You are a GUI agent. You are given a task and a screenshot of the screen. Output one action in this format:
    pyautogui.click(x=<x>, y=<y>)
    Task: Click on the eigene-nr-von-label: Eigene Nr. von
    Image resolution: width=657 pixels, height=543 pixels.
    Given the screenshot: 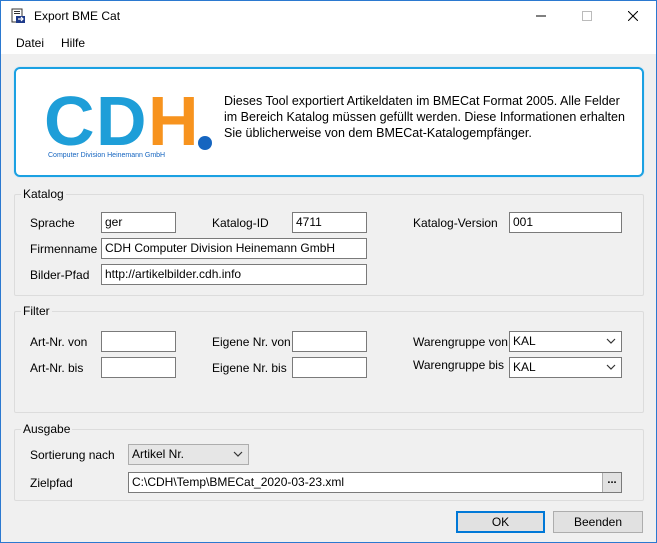 What is the action you would take?
    pyautogui.click(x=251, y=342)
    